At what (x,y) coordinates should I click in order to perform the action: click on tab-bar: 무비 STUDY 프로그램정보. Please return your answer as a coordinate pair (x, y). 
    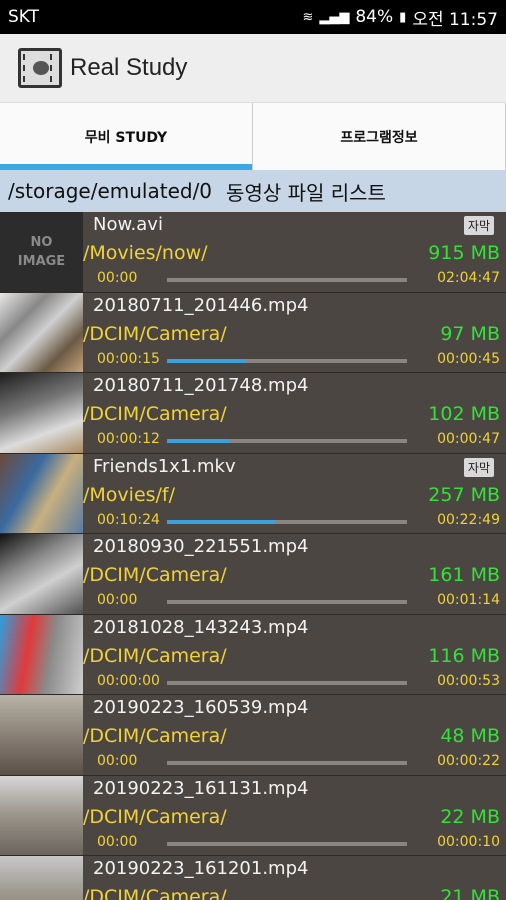
    Looking at the image, I should click on (253, 136).